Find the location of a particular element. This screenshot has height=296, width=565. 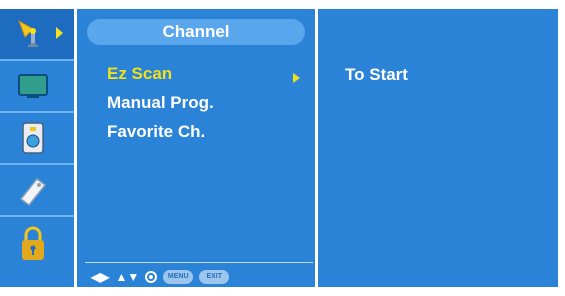

selected-arrow-icon is located at coordinates (59, 33).